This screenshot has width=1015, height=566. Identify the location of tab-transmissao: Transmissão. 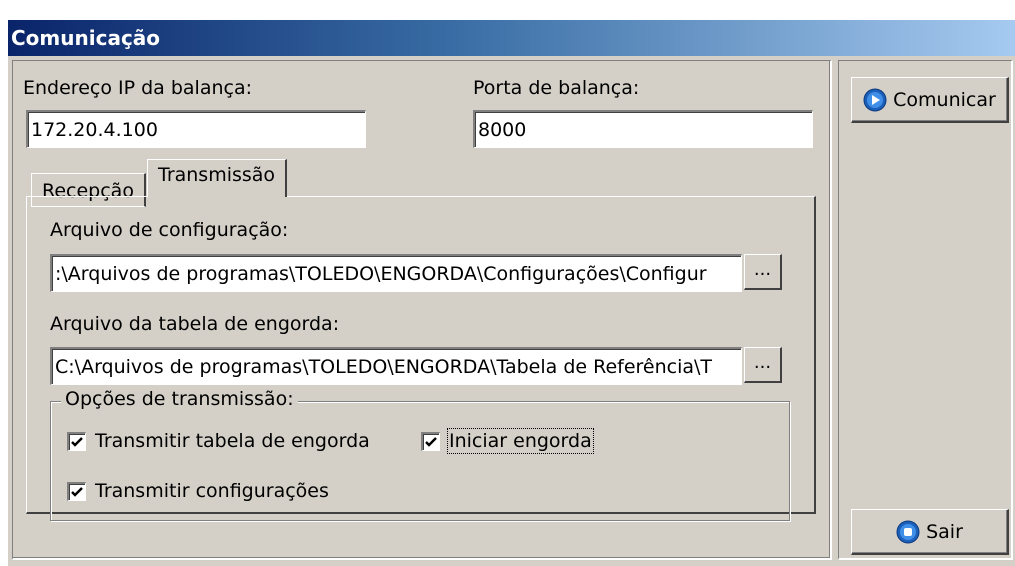
(217, 178).